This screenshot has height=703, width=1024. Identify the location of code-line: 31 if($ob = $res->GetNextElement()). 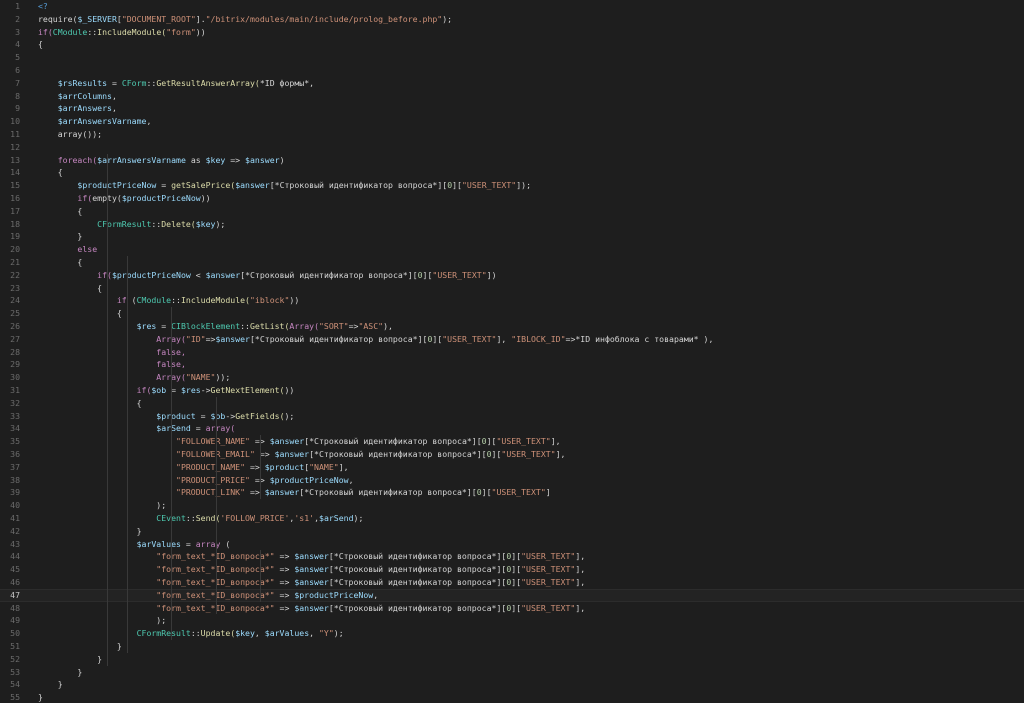
(512, 390).